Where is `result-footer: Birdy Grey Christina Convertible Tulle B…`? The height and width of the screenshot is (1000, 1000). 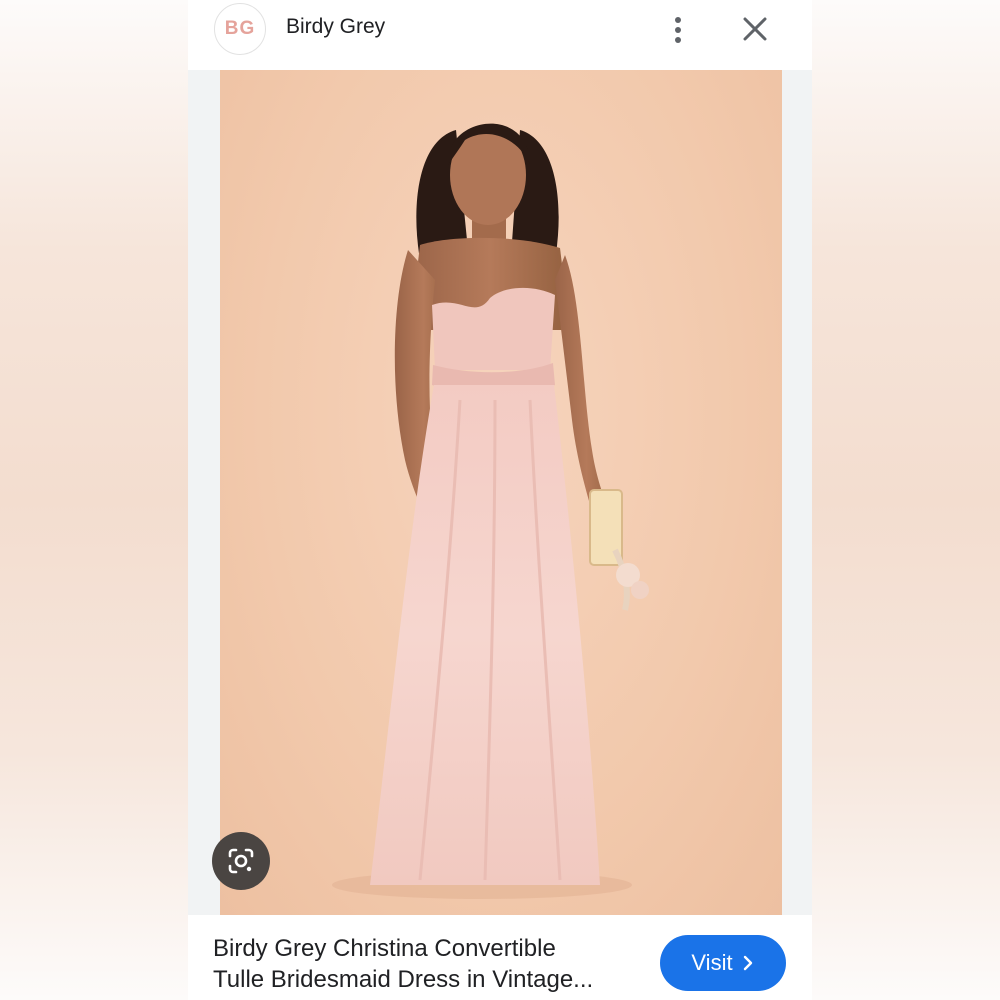
result-footer: Birdy Grey Christina Convertible Tulle B… is located at coordinates (500, 957).